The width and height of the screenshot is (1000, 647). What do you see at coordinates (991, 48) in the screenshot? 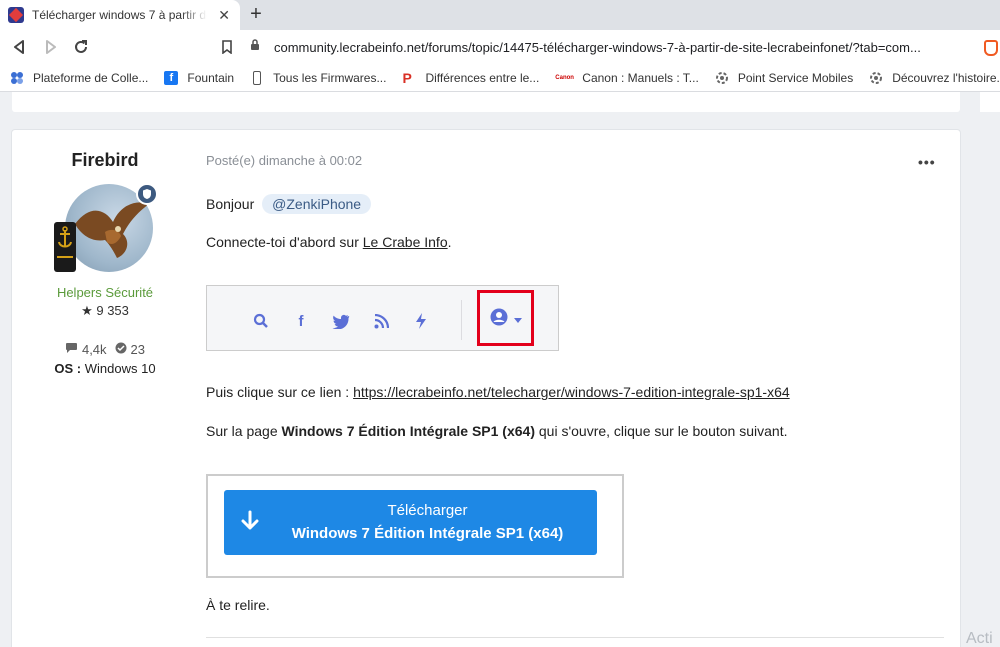
I see `brave-extension-icon` at bounding box center [991, 48].